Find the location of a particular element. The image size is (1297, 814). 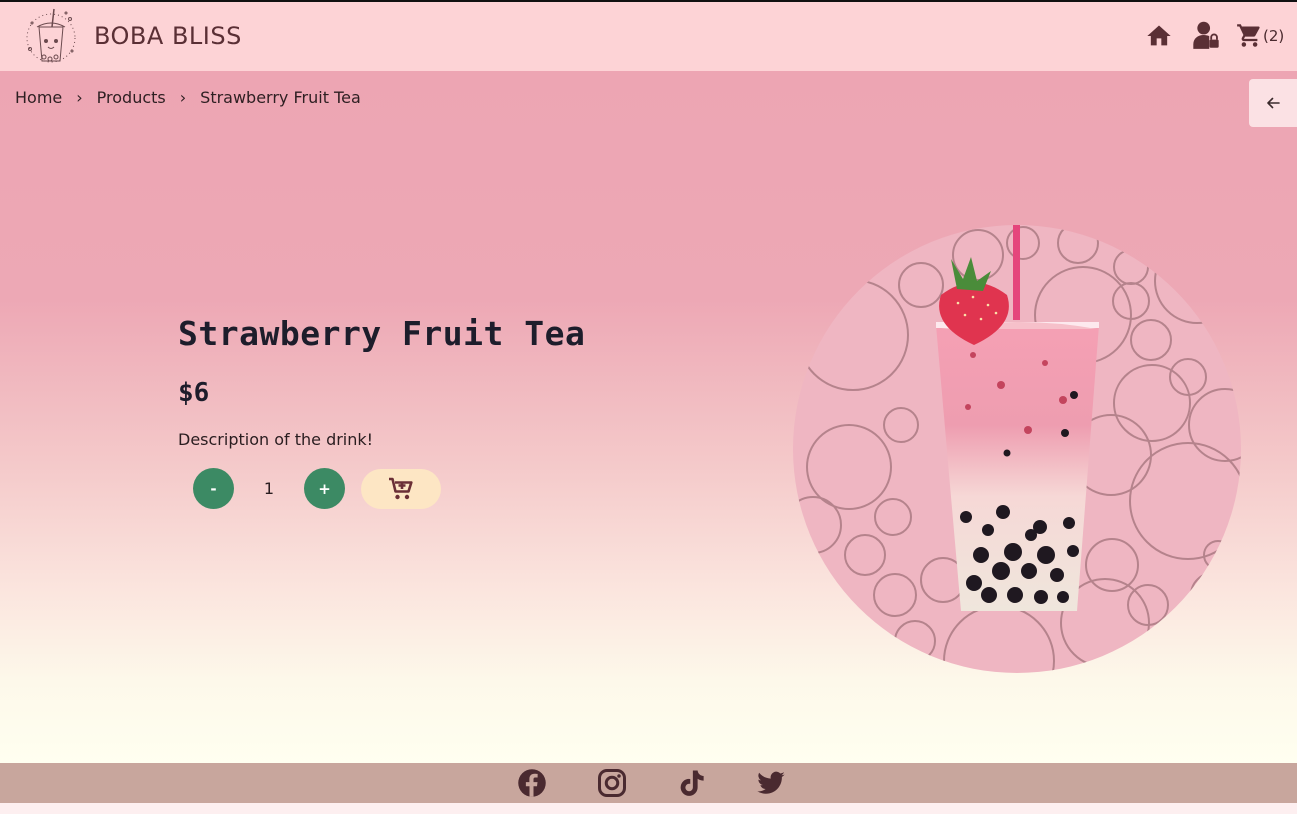

breadcrumb-current: Strawberry Fruit Tea is located at coordinates (280, 97).